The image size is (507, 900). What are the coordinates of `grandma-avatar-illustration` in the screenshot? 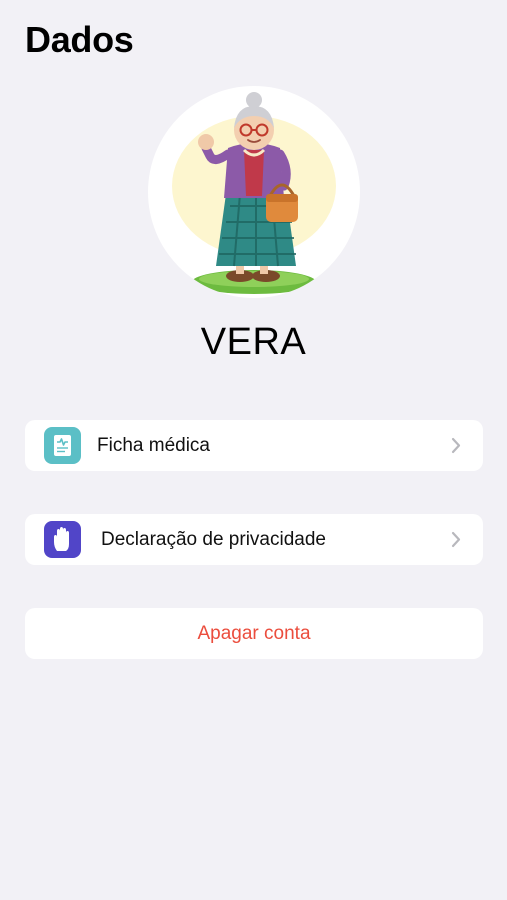 It's located at (254, 193).